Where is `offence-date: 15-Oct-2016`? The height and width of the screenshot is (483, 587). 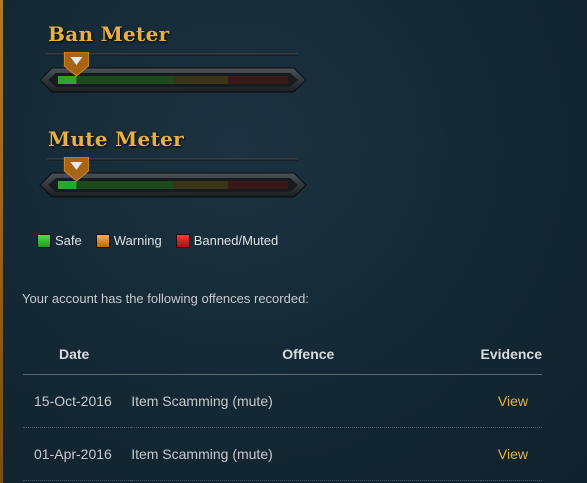 offence-date: 15-Oct-2016 is located at coordinates (77, 401).